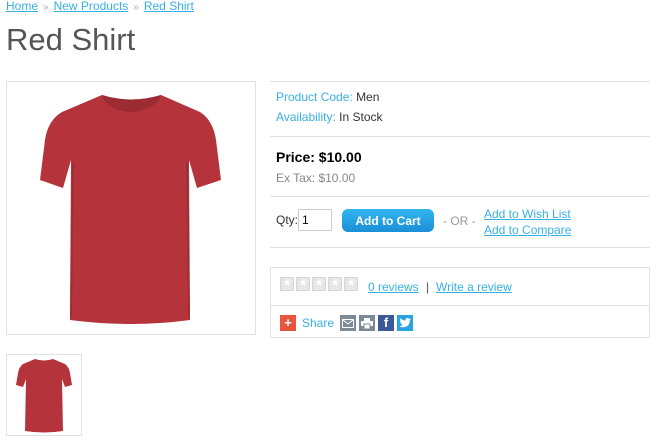 This screenshot has height=440, width=650. I want to click on availability-value: In Stock, so click(361, 117).